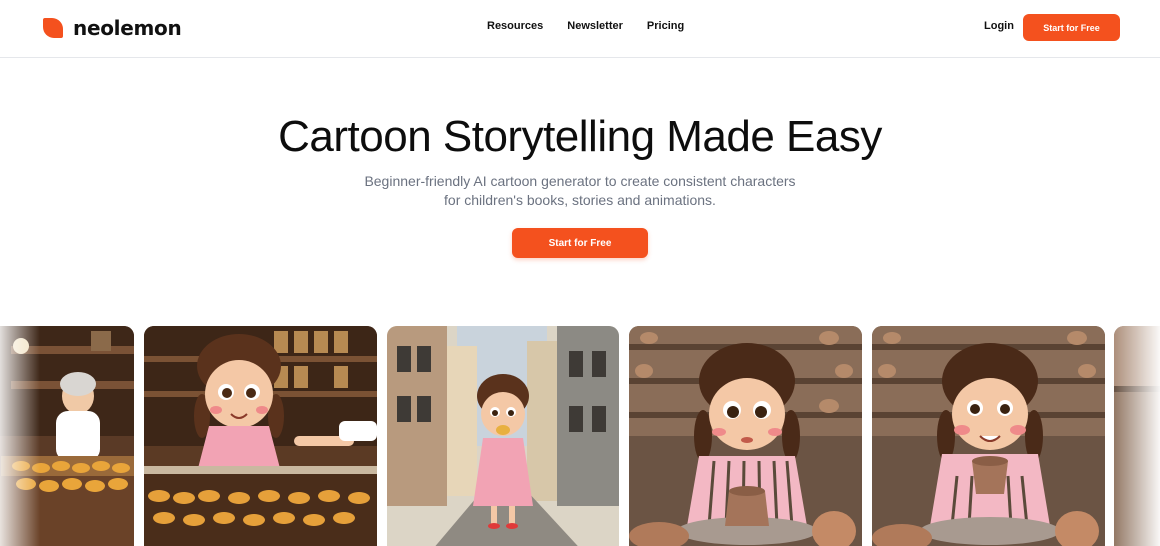 The image size is (1160, 546). What do you see at coordinates (580, 136) in the screenshot?
I see `hero-title: Cartoon Storytelling Made Easy` at bounding box center [580, 136].